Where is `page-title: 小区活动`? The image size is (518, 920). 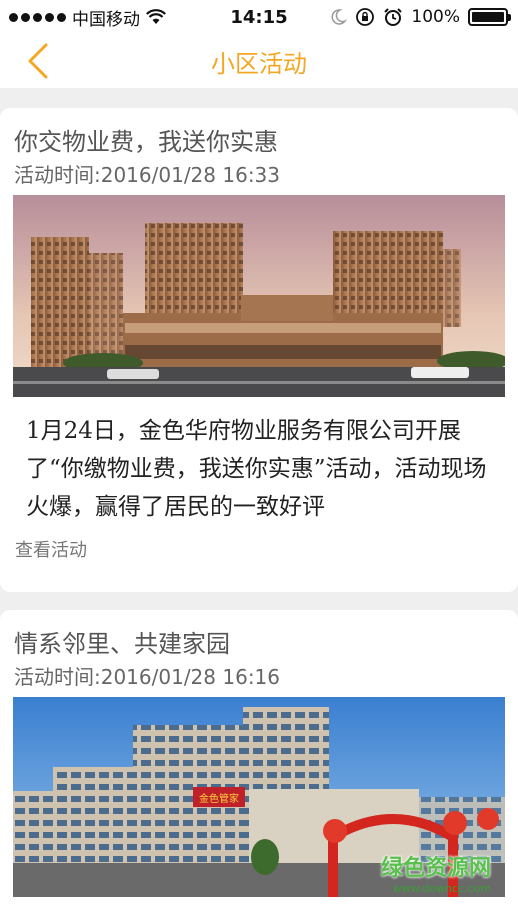
page-title: 小区活动 is located at coordinates (259, 63).